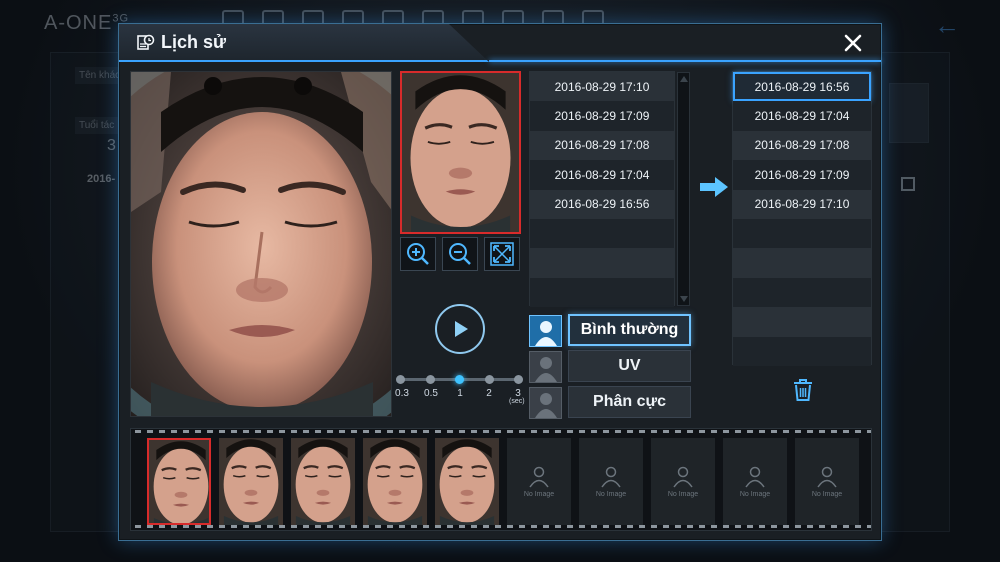 The width and height of the screenshot is (1000, 562). I want to click on dialog-title: Lịch sử, so click(194, 42).